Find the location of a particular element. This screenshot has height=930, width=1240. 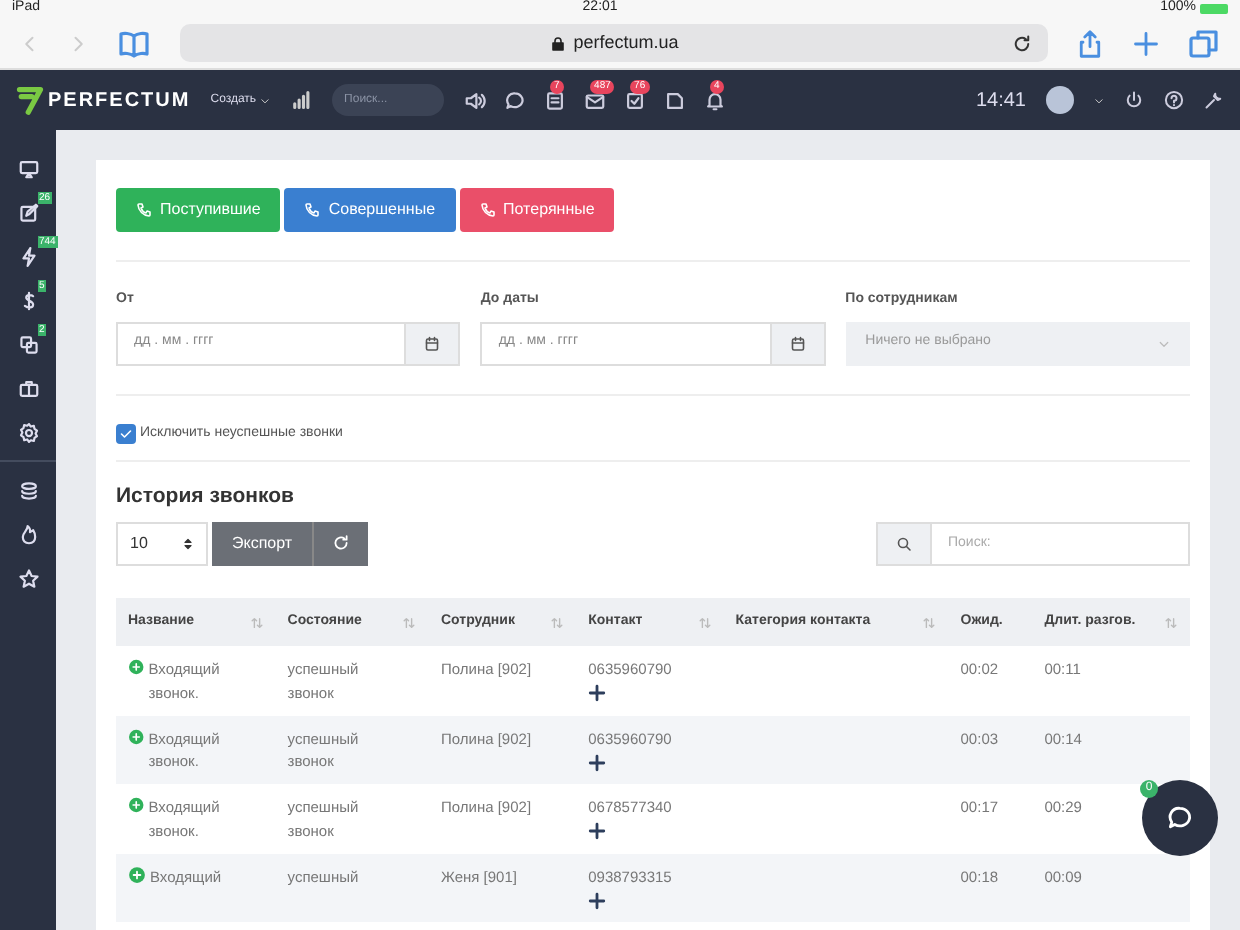

copy-icon is located at coordinates (28, 344).